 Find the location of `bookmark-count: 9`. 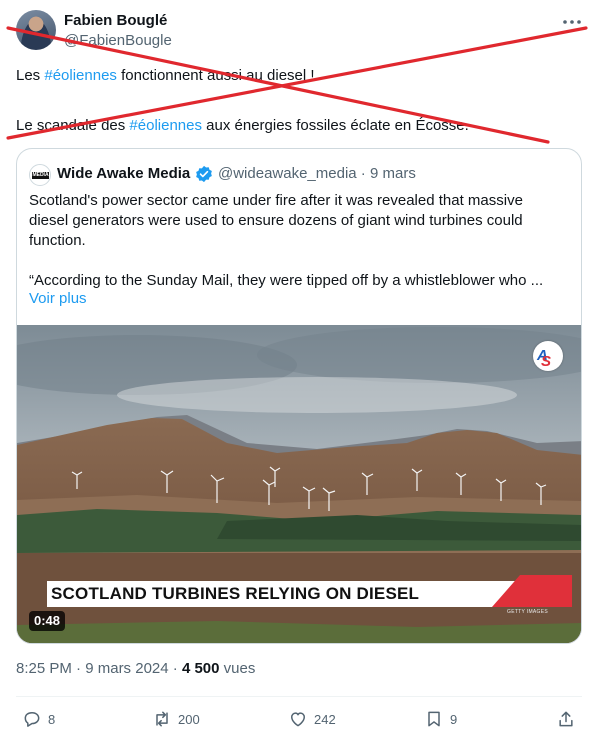

bookmark-count: 9 is located at coordinates (454, 719).